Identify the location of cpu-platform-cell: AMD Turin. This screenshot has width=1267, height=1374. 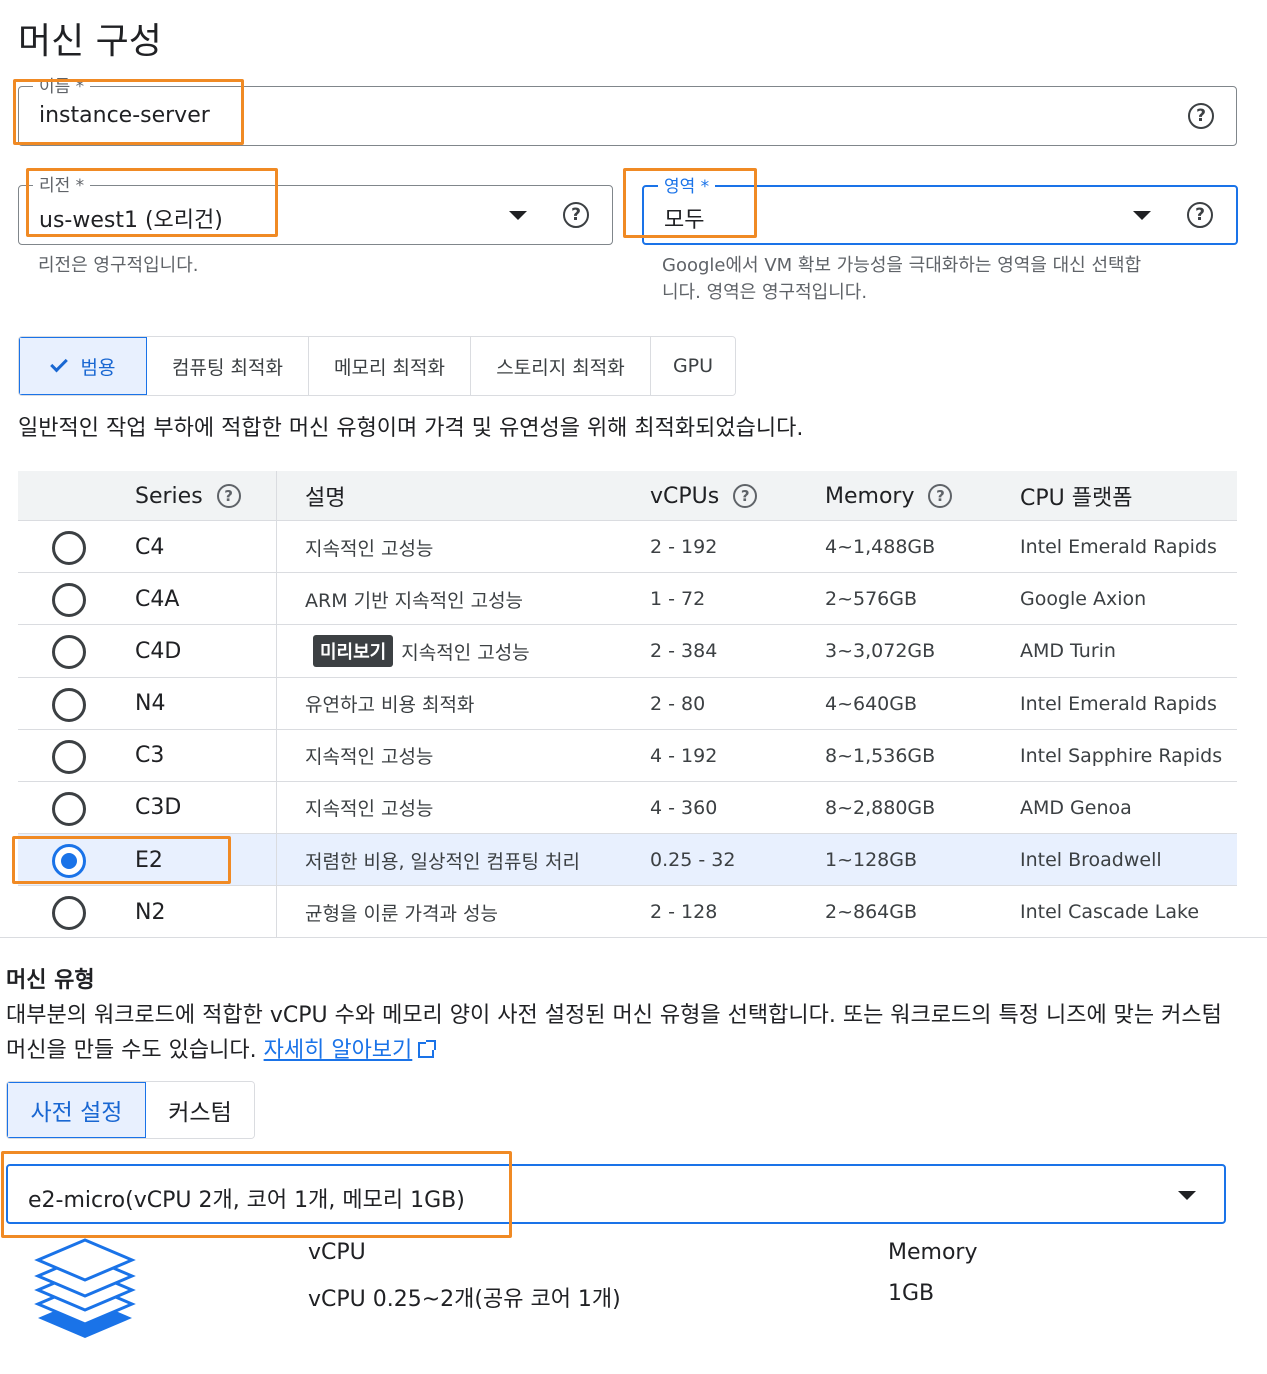
(1068, 651).